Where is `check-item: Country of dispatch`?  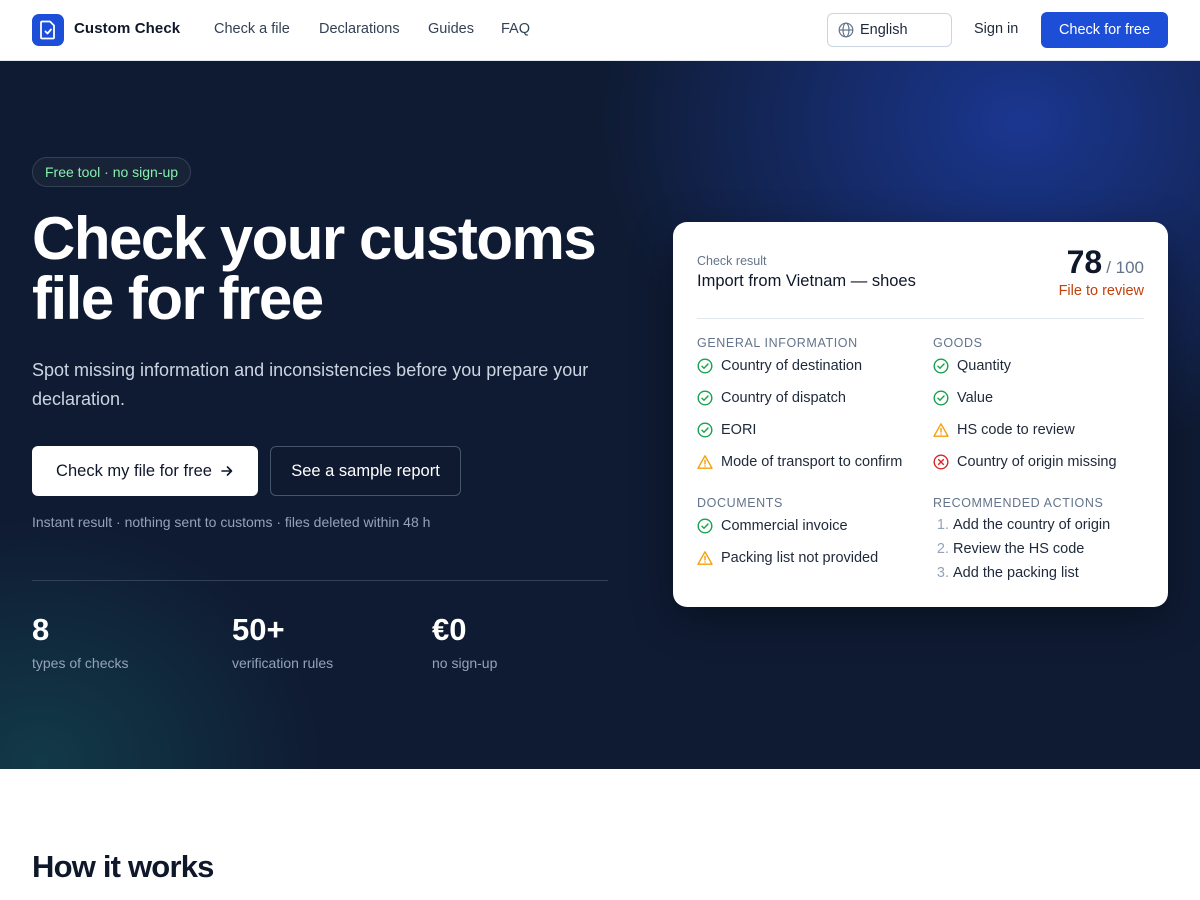
check-item: Country of dispatch is located at coordinates (771, 398).